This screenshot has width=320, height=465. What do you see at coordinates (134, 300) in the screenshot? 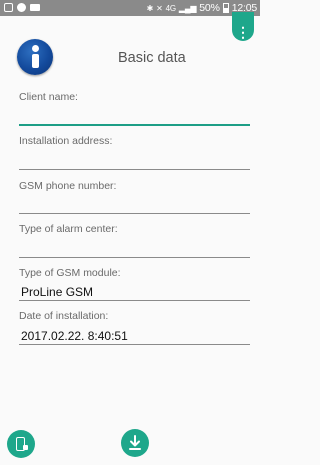
I see `gsm-module-input` at bounding box center [134, 300].